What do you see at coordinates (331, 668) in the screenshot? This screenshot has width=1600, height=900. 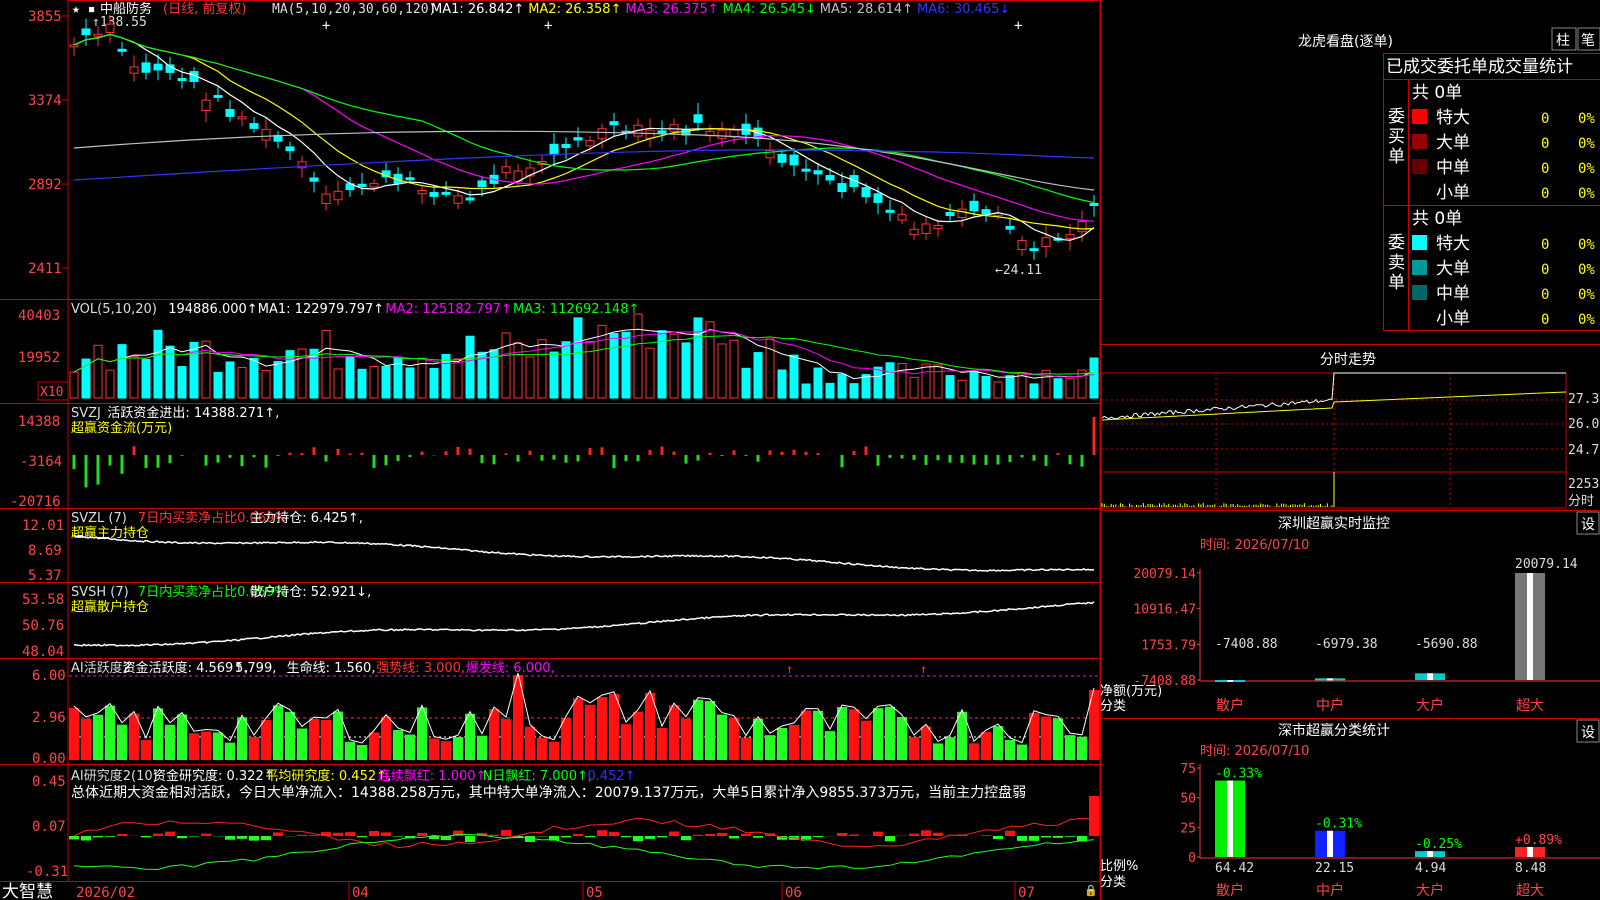 I see `header-item: 生命线: 1.560,` at bounding box center [331, 668].